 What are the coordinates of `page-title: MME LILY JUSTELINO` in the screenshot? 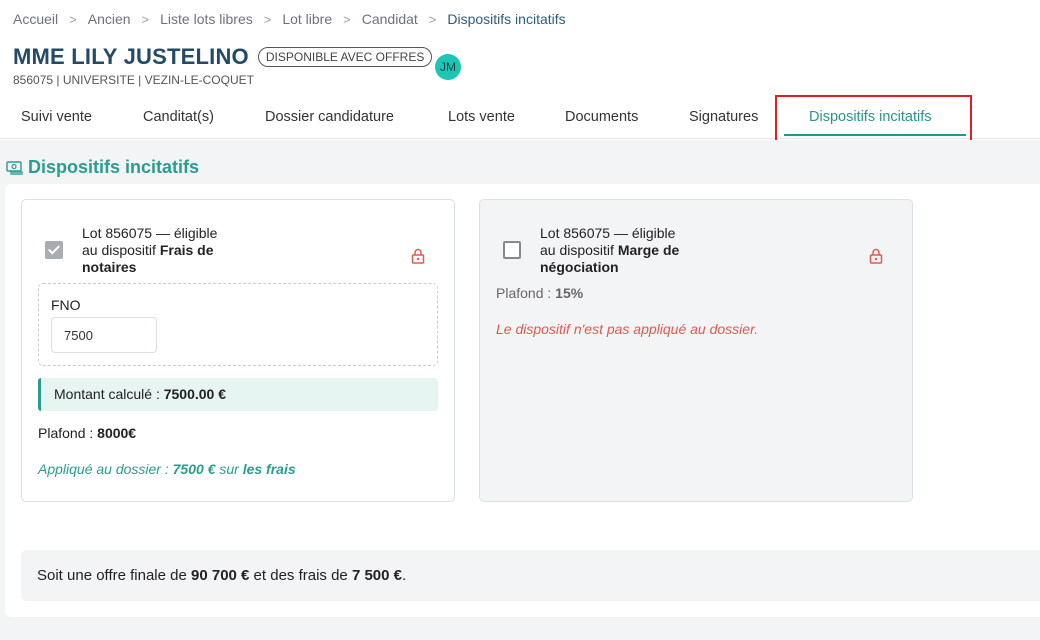 It's located at (131, 56).